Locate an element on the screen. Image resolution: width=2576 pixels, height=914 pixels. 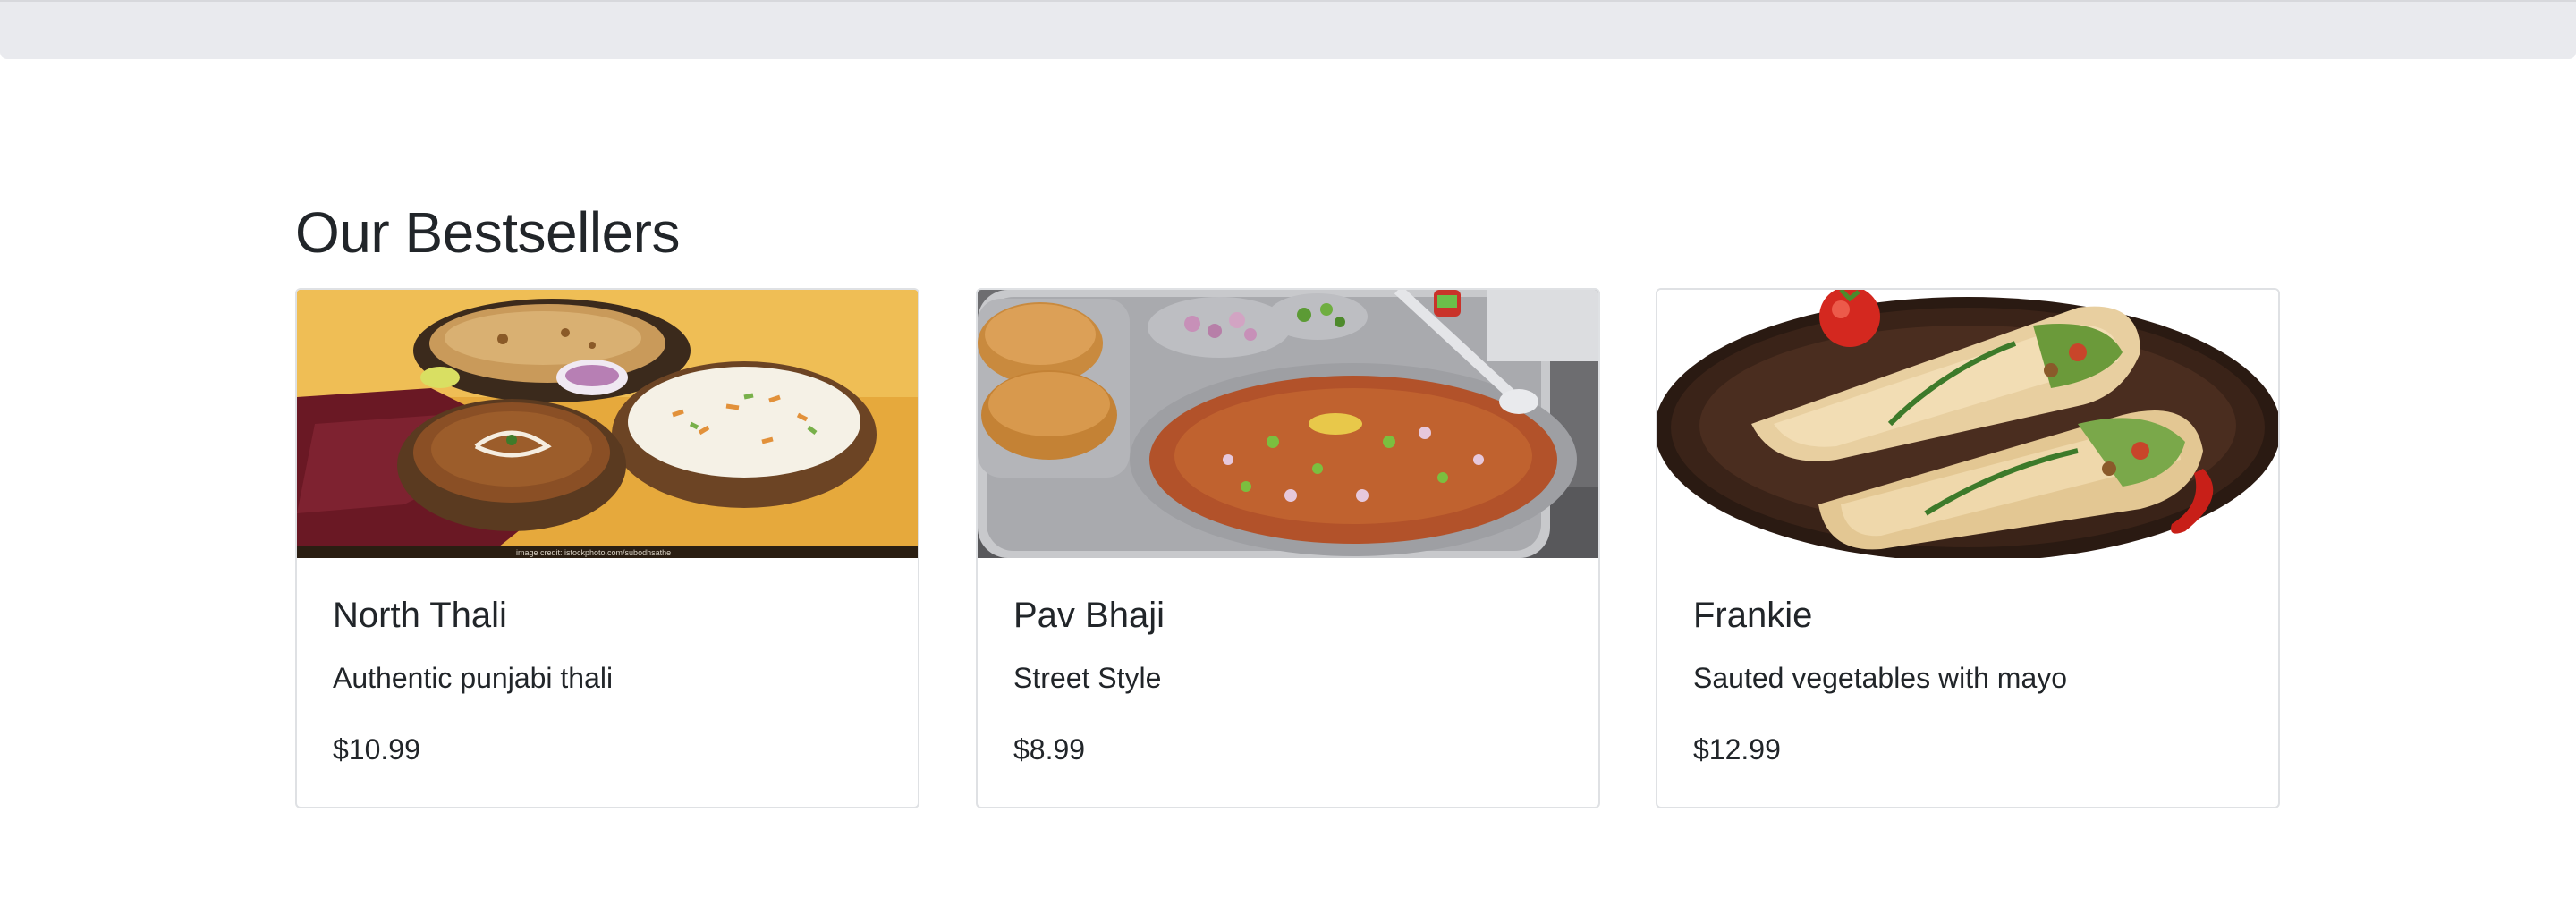
card-description: Authentic punjabi thali is located at coordinates (473, 678).